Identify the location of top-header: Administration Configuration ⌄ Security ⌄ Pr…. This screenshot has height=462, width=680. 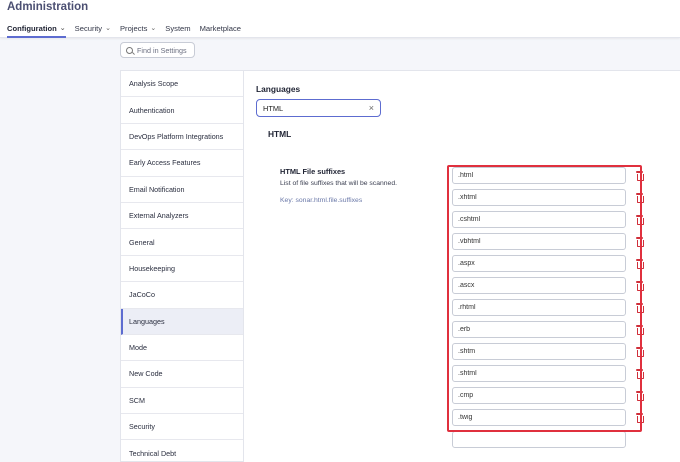
(340, 19).